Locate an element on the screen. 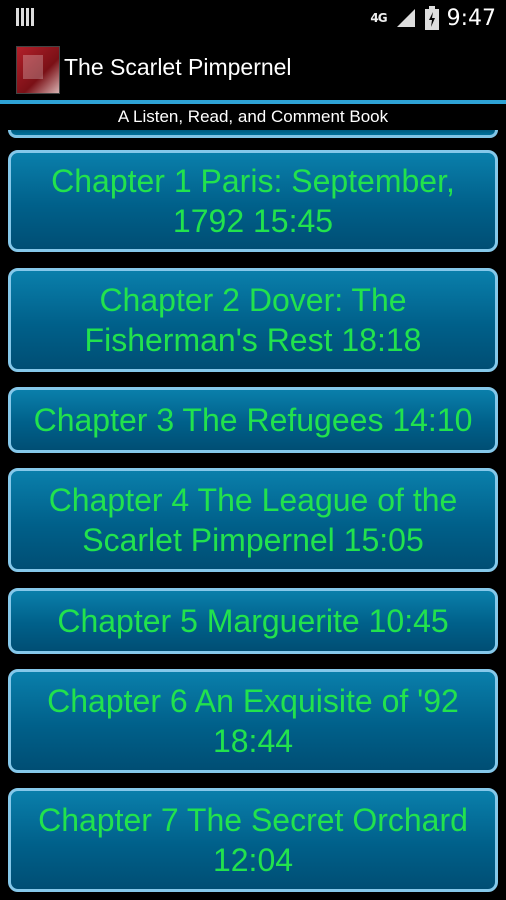 The width and height of the screenshot is (506, 900). chapter-5-button: Chapter 5 Marguerite 10:45 is located at coordinates (253, 621).